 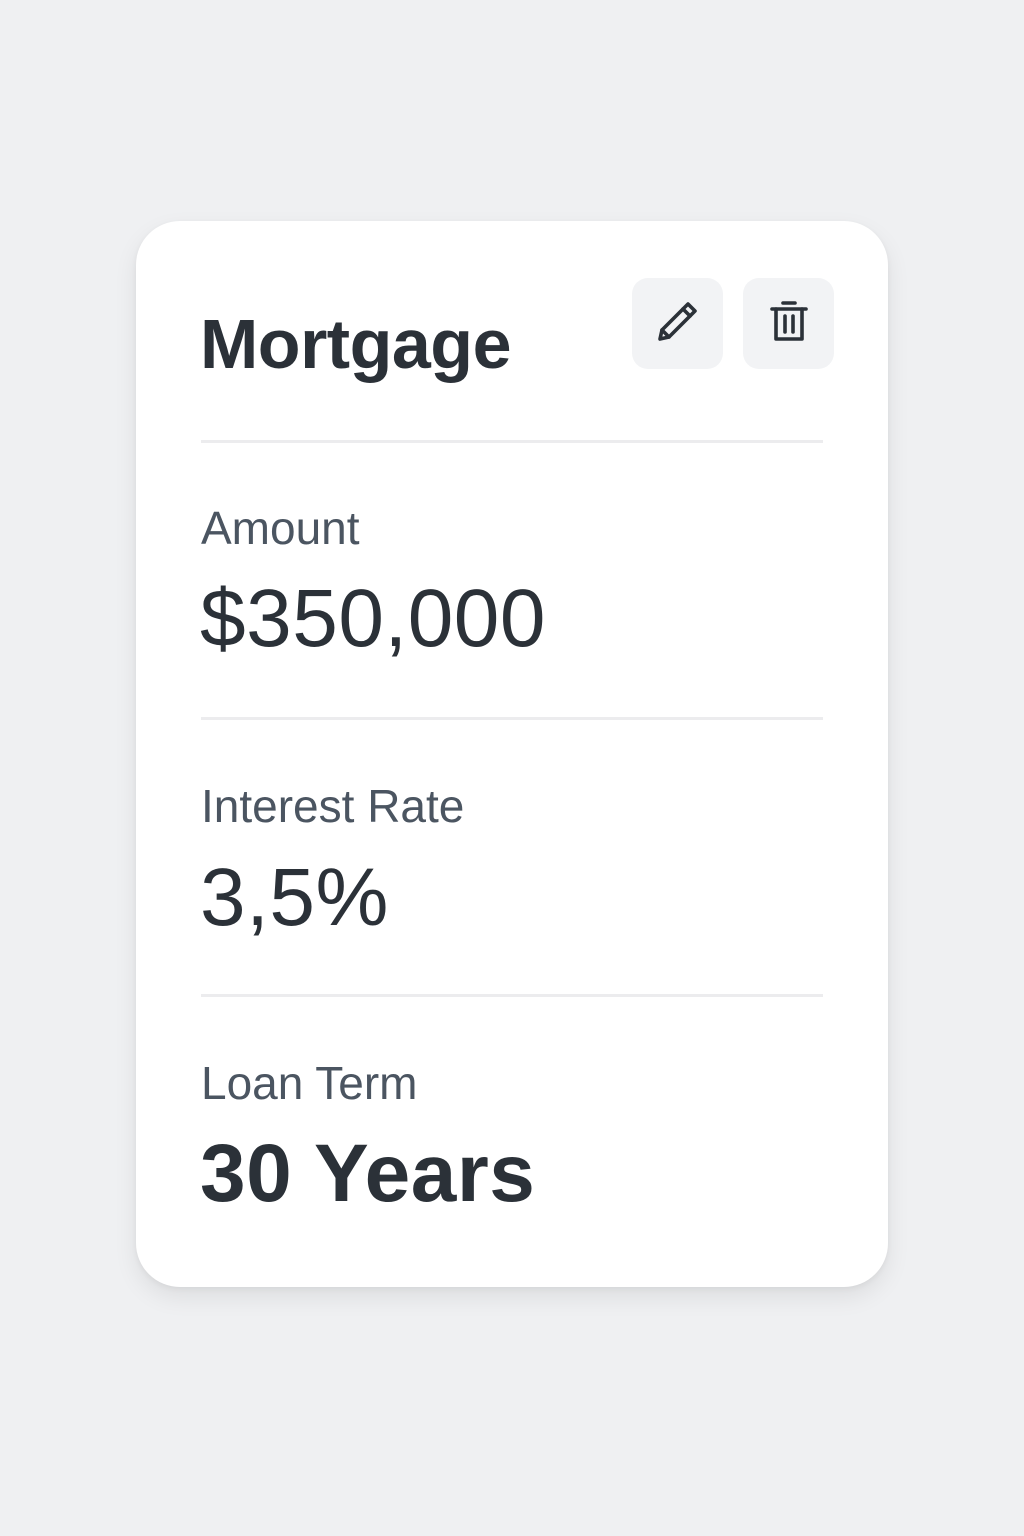 I want to click on pencil-icon, so click(x=678, y=323).